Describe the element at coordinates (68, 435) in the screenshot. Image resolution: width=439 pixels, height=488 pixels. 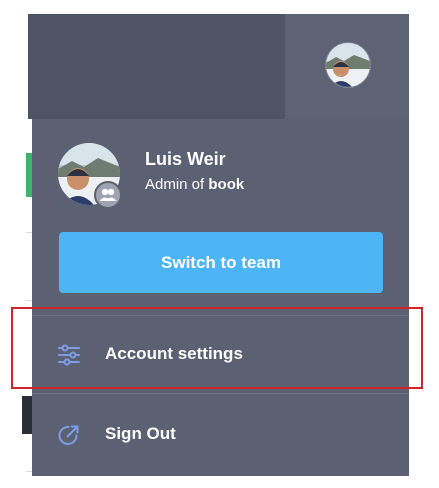
I see `sign-out-icon` at that location.